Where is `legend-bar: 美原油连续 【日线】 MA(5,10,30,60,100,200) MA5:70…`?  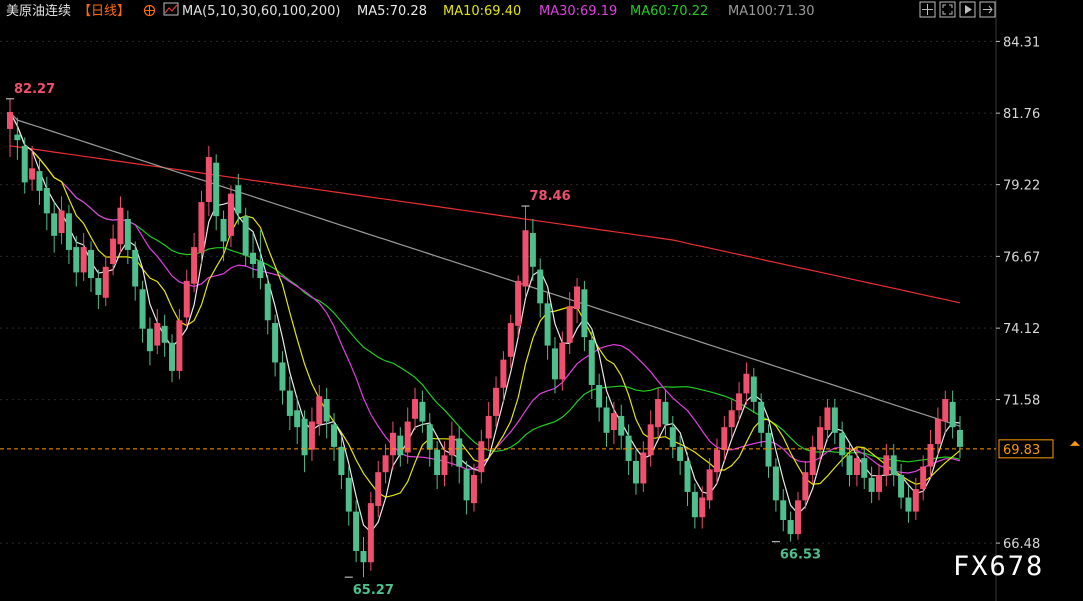
legend-bar: 美原油连续 【日线】 MA(5,10,30,60,100,200) MA5:70… is located at coordinates (410, 10).